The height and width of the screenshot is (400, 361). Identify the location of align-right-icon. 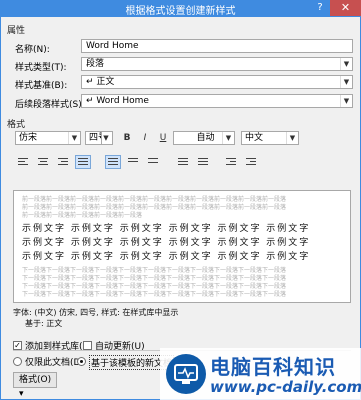
(63, 161).